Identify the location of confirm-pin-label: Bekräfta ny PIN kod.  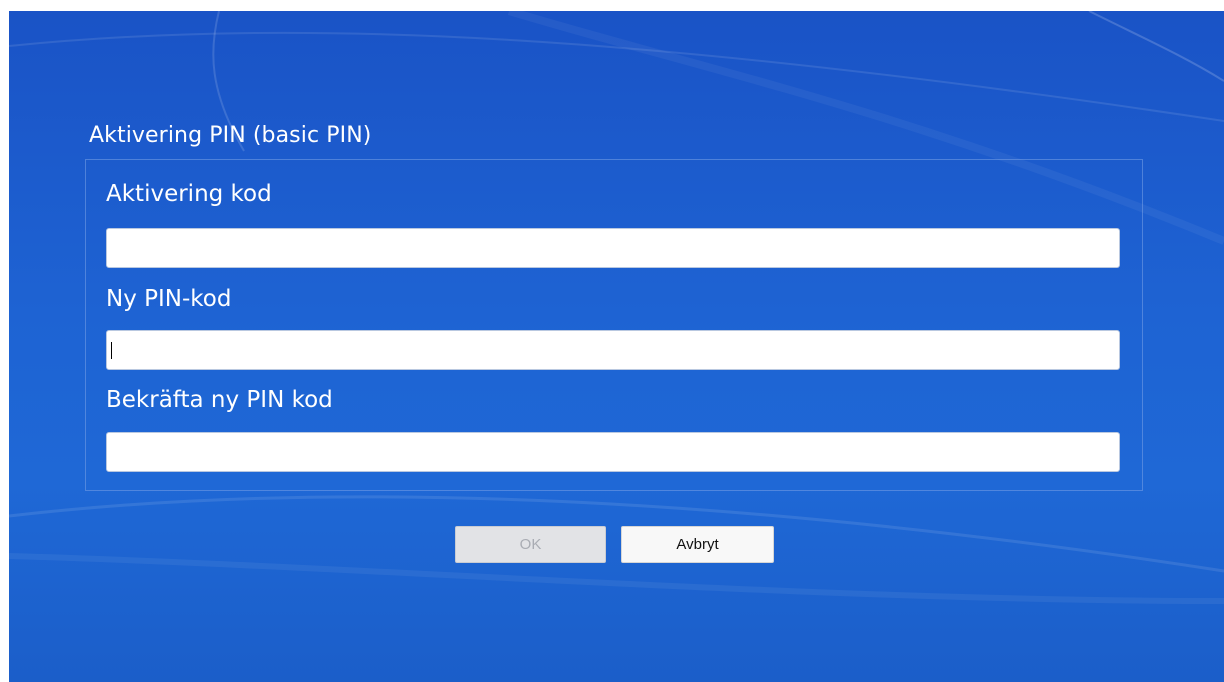
(219, 400).